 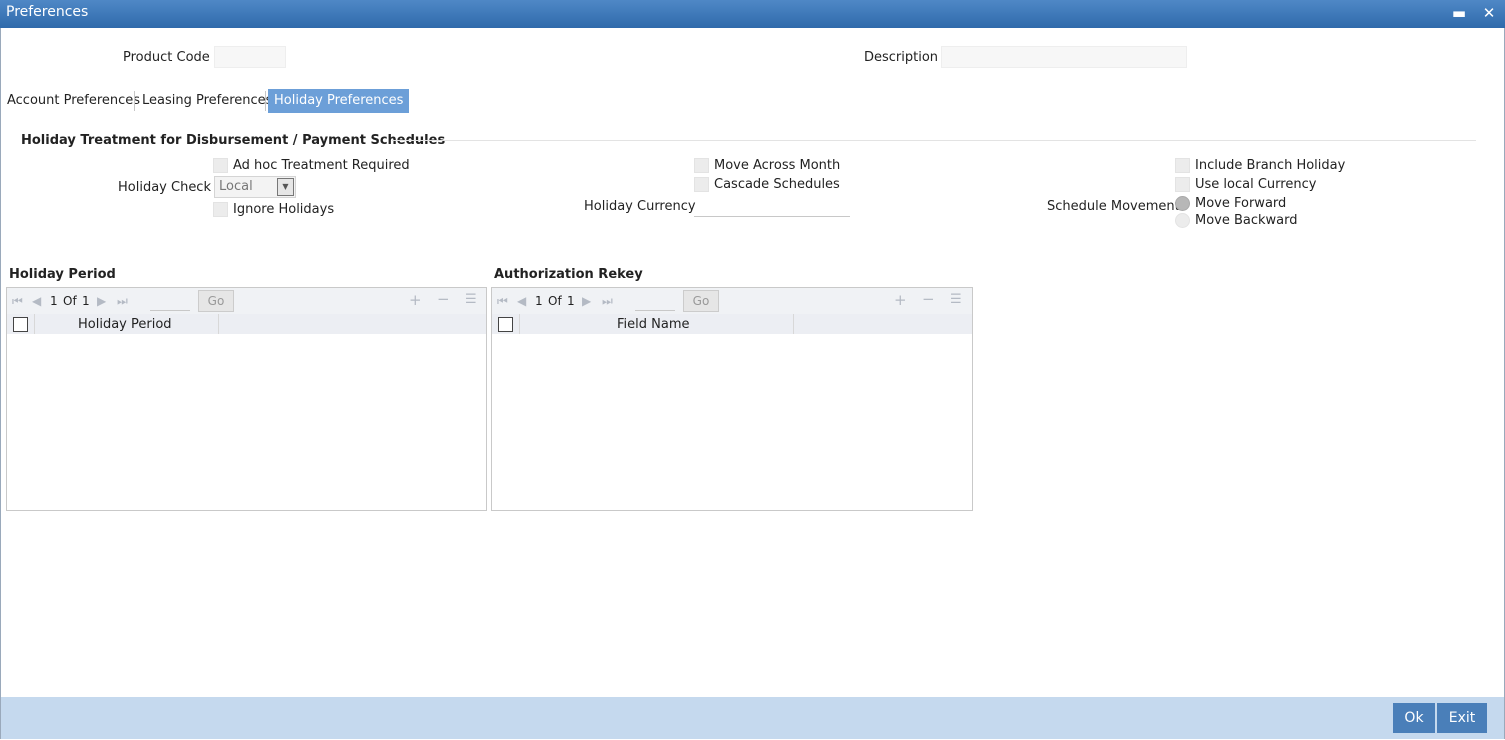 I want to click on window-titlebar: Preferences ▬ ✕, so click(x=752, y=14).